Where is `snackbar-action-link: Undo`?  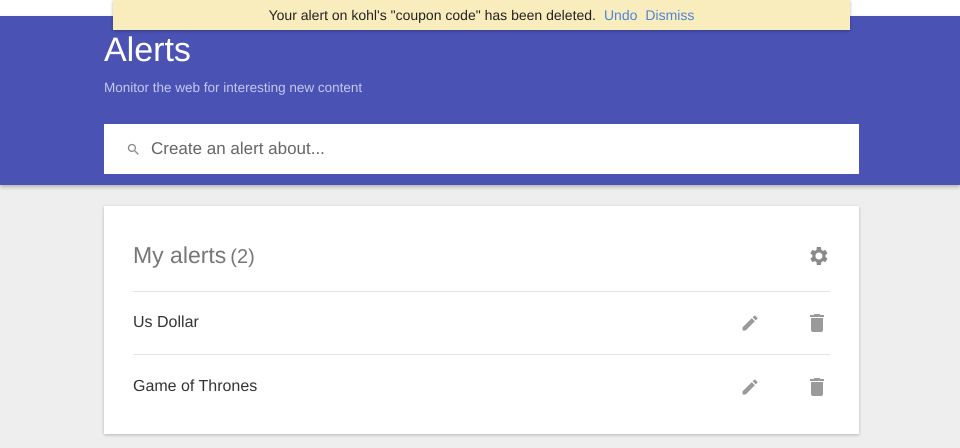 snackbar-action-link: Undo is located at coordinates (621, 15).